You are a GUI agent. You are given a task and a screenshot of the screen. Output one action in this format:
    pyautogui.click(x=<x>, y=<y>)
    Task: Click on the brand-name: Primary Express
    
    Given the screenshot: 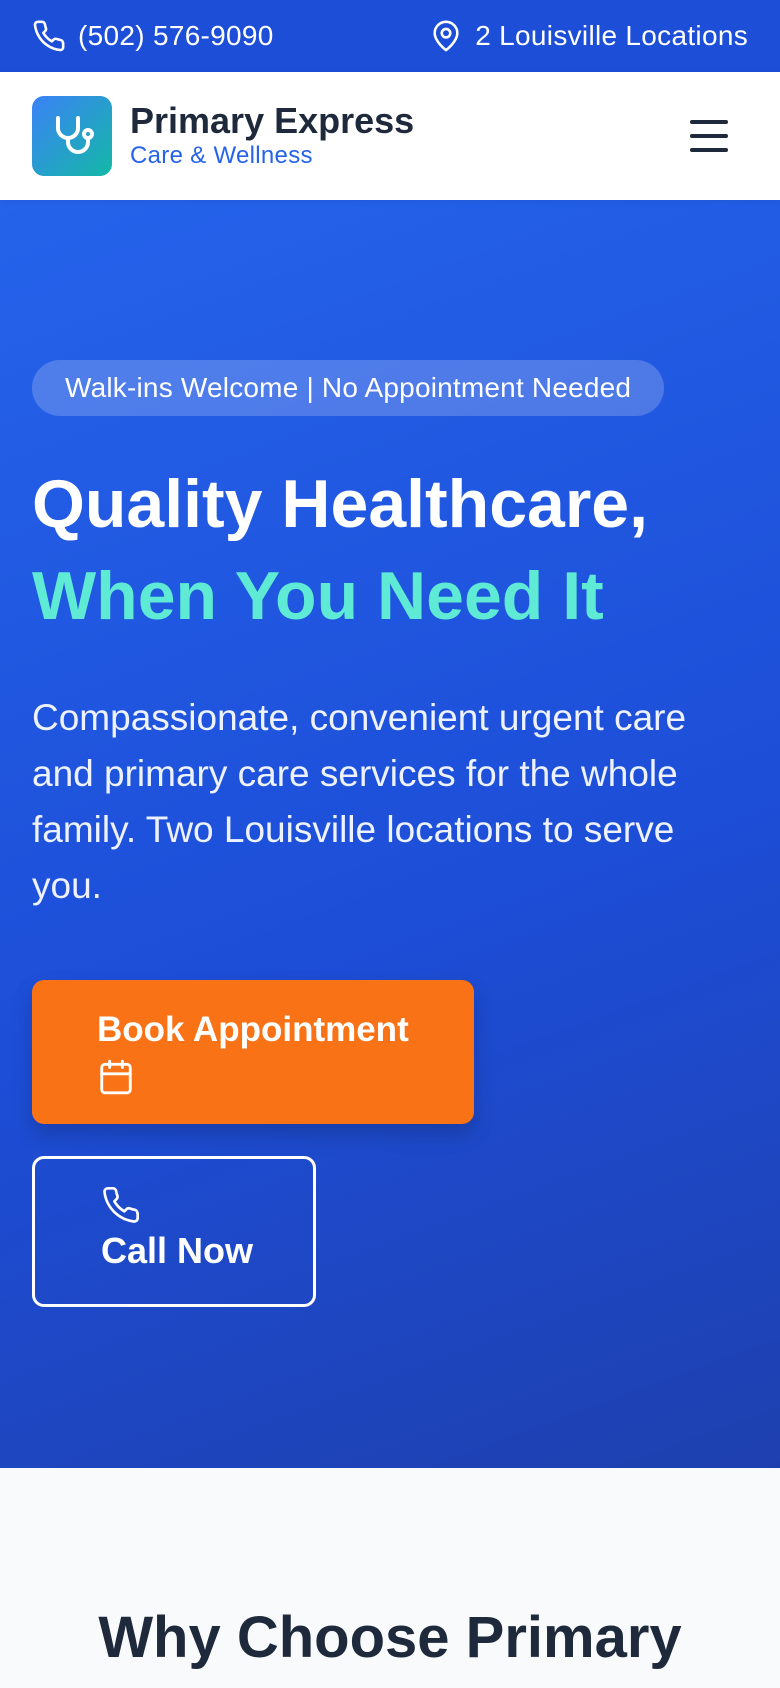 What is the action you would take?
    pyautogui.click(x=272, y=120)
    